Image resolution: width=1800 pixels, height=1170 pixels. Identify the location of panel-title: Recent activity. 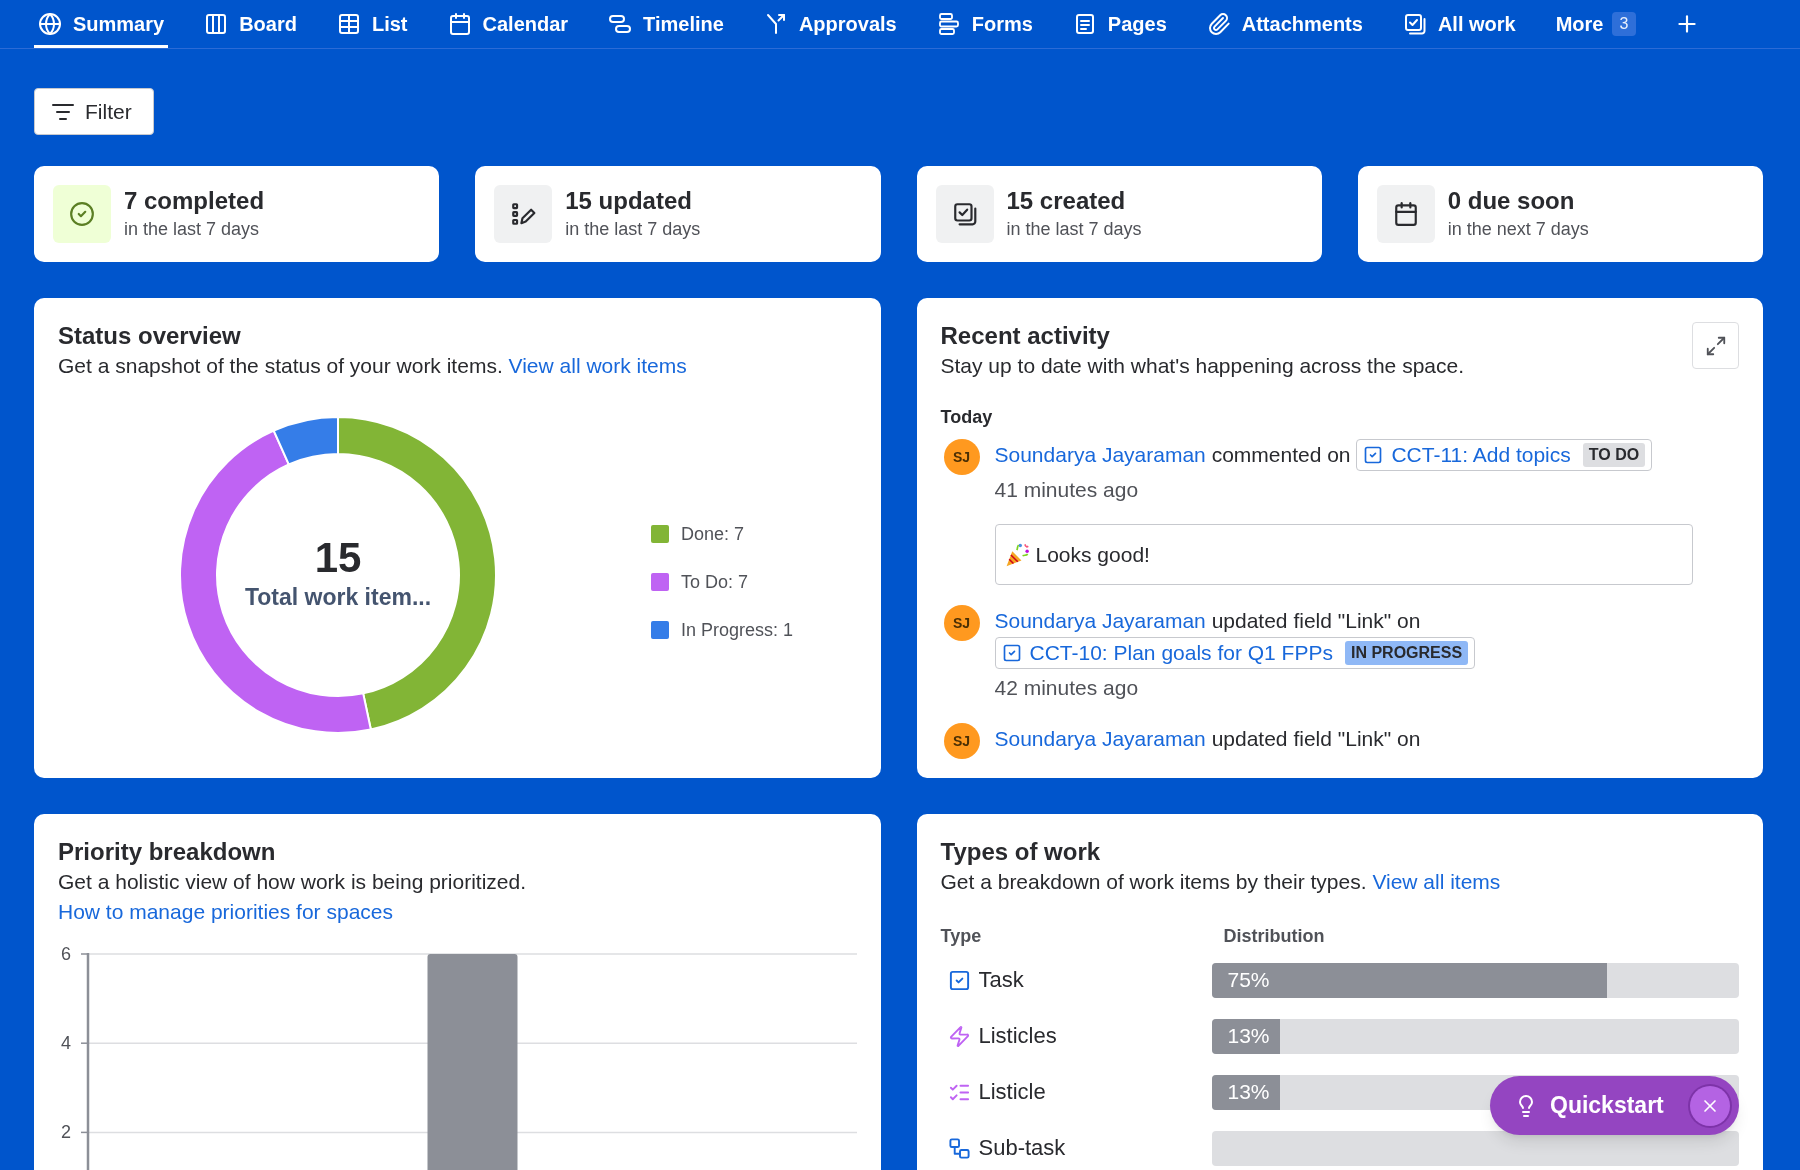
(1025, 336).